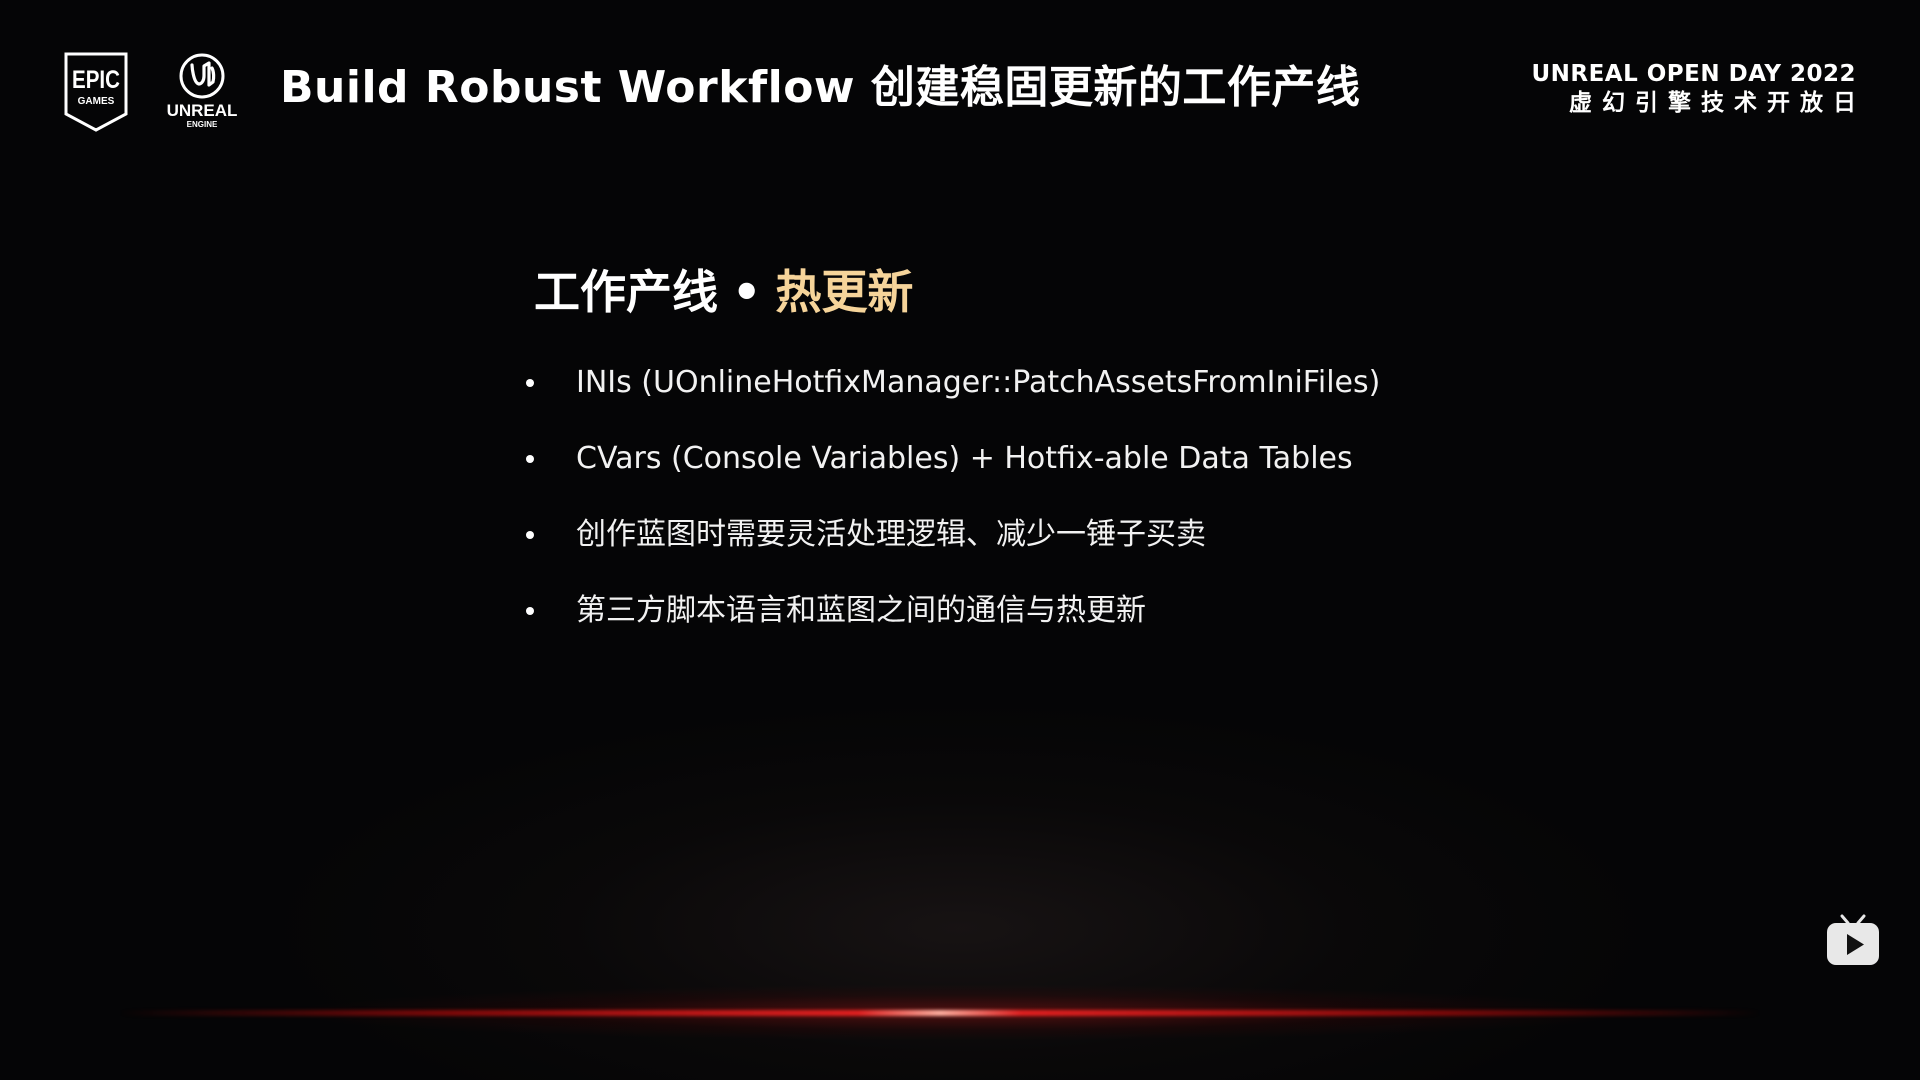 The image size is (1920, 1080). I want to click on epic-logo-subtext: GAMES, so click(96, 101).